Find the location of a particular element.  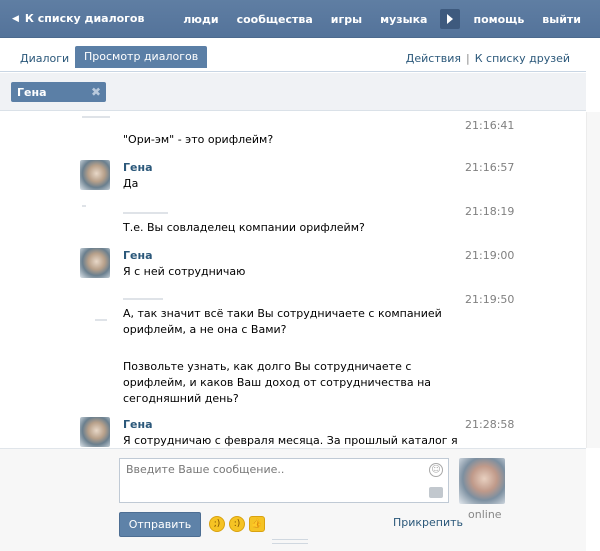

chevron-left-icon: ◀ is located at coordinates (15, 18).